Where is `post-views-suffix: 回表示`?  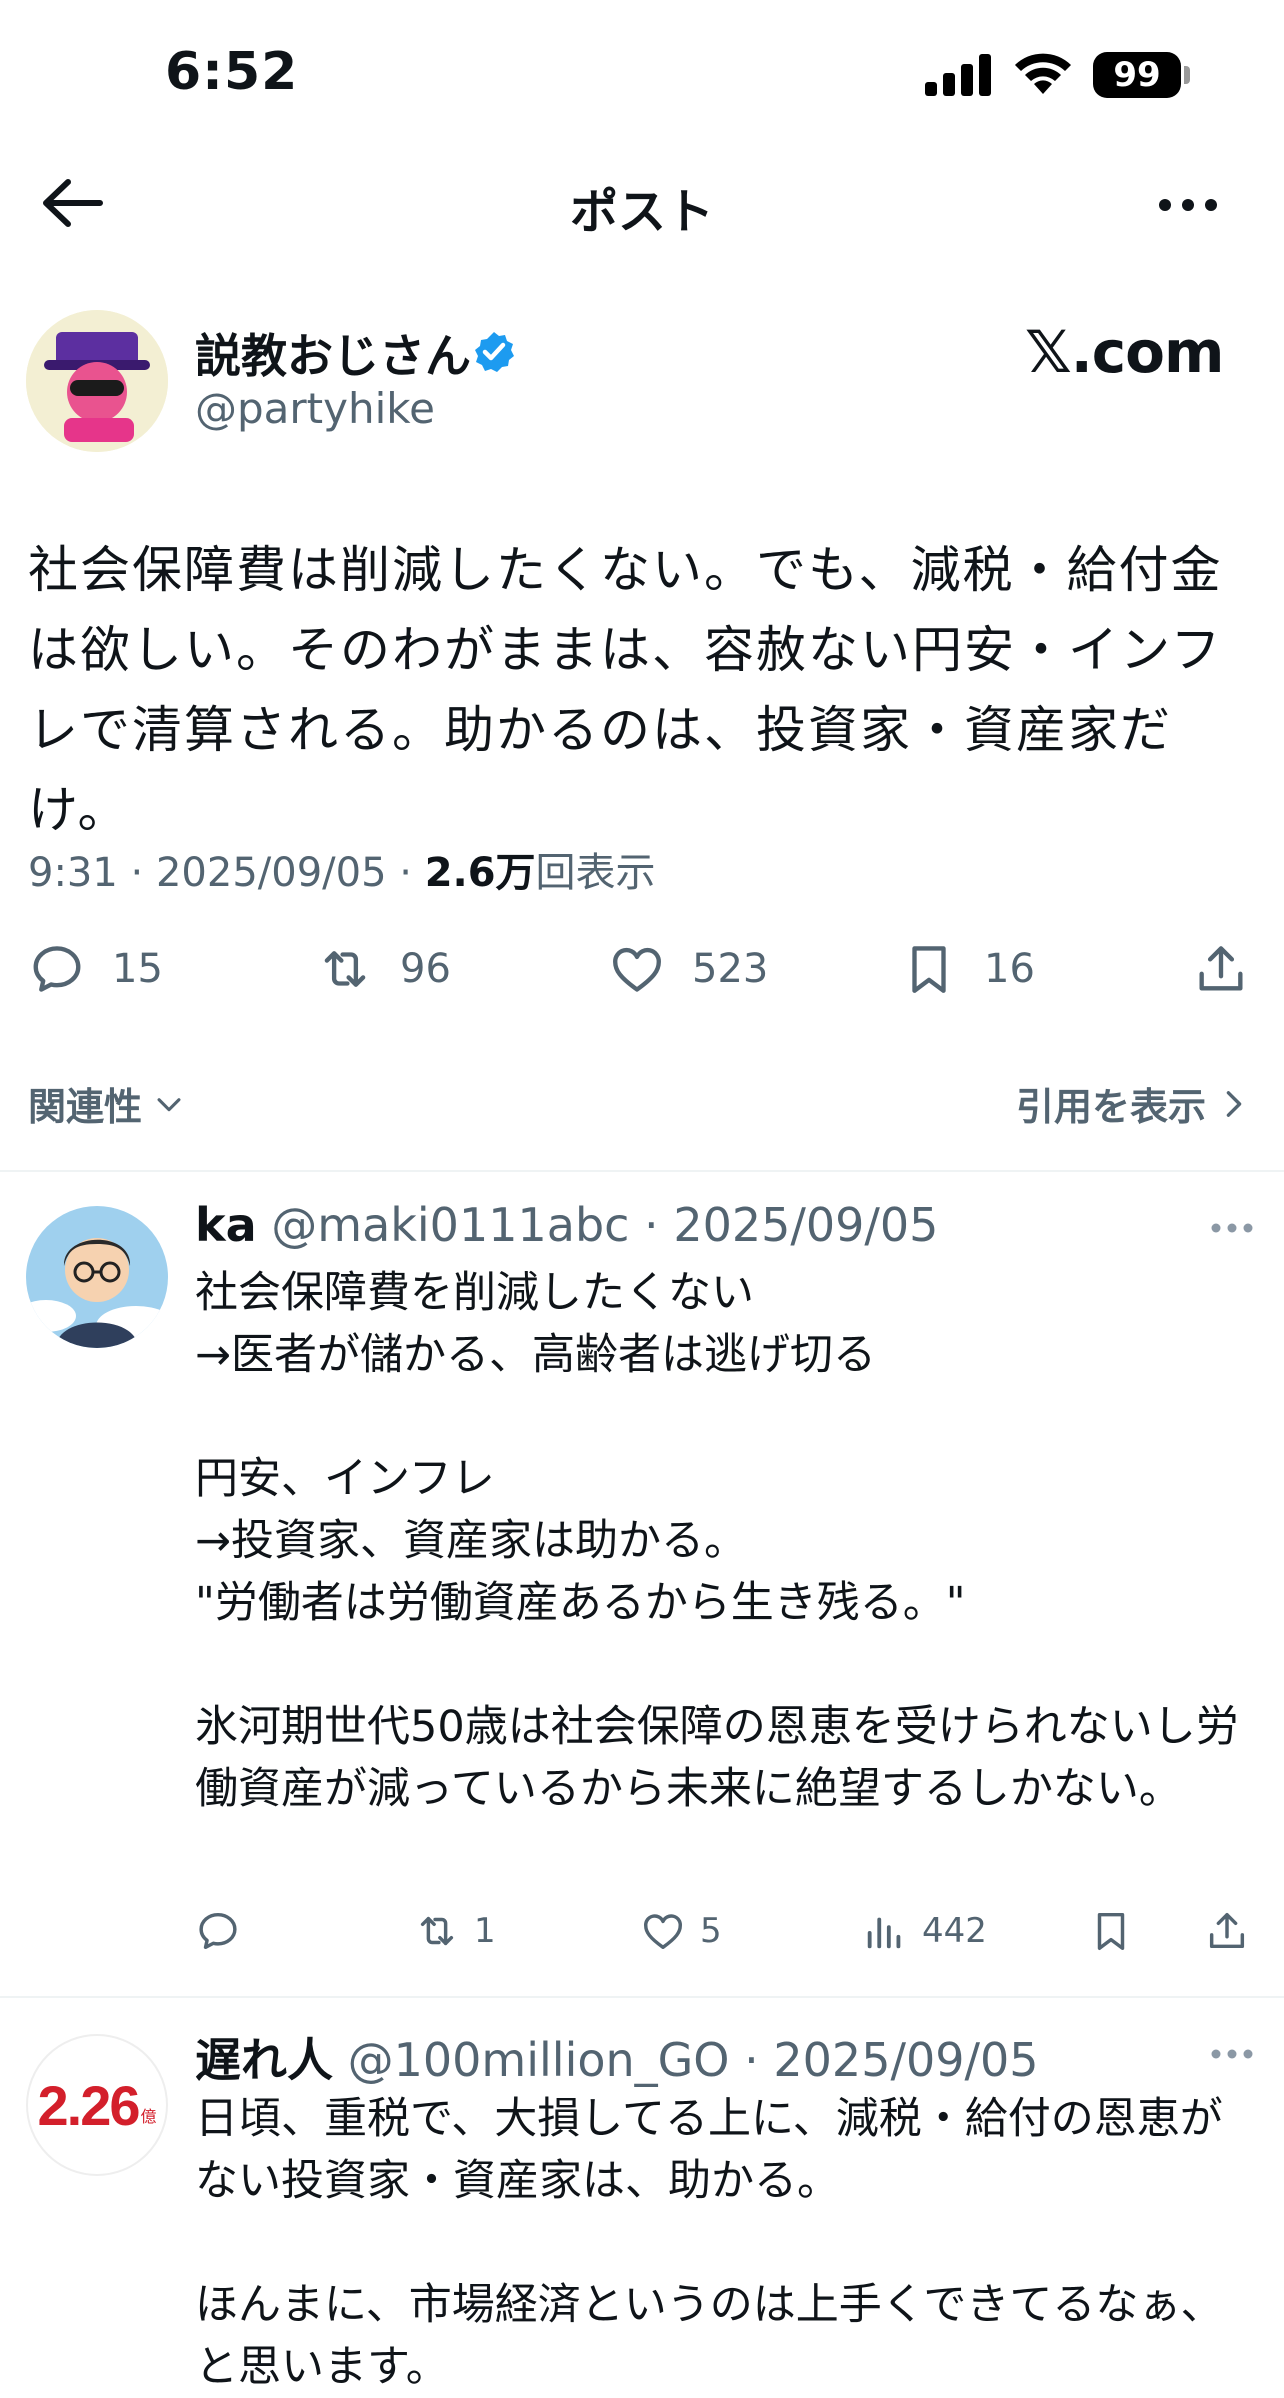
post-views-suffix: 回表示 is located at coordinates (595, 873).